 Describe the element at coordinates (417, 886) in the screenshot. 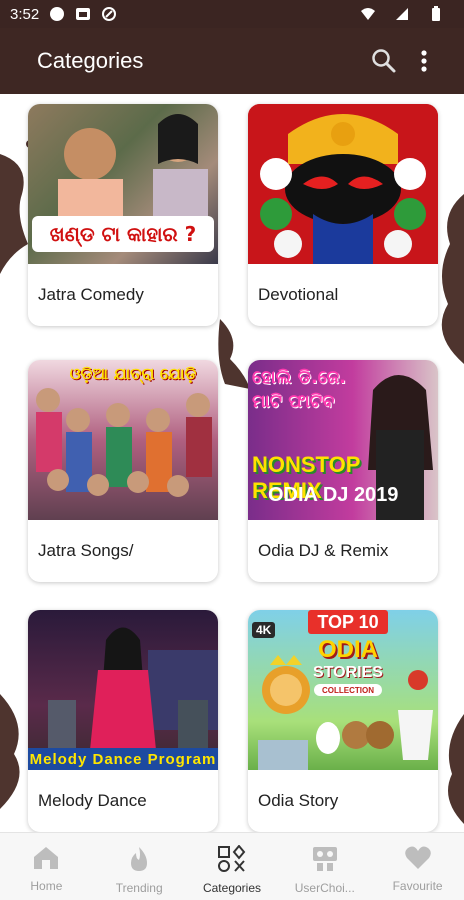

I see `nav-label: Favourite` at that location.